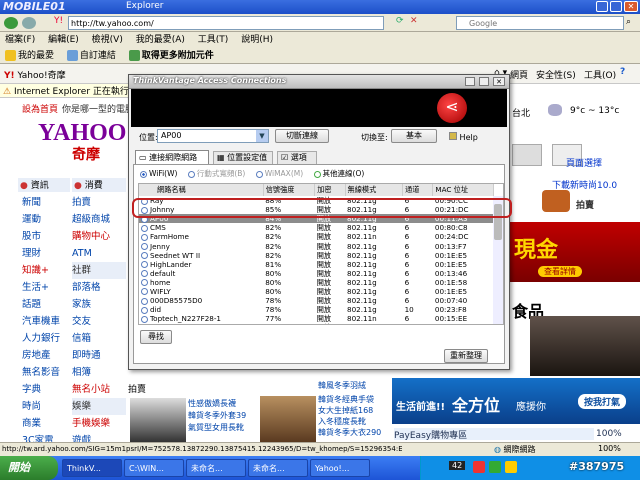 Image resolution: width=640 pixels, height=483 pixels. I want to click on chevron-down-icon: ▼, so click(262, 136).